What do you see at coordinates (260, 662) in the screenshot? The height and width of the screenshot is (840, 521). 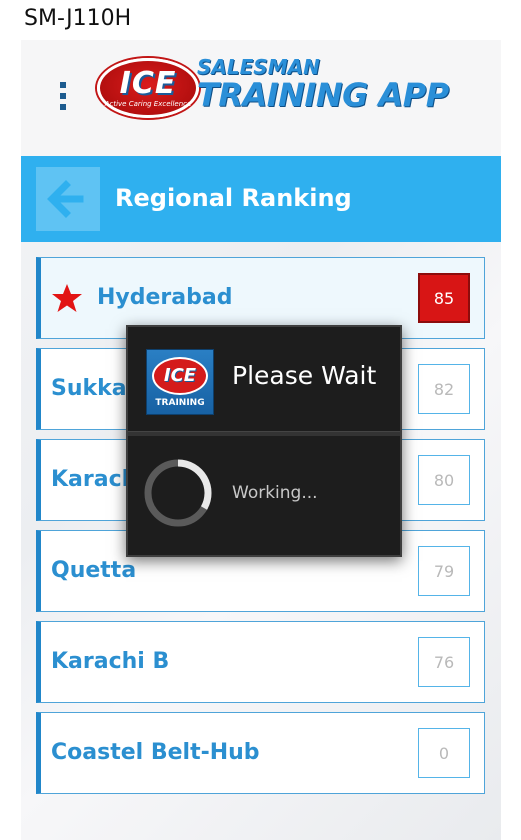 I see `ranking-item-karachi-b: Karachi B 76` at bounding box center [260, 662].